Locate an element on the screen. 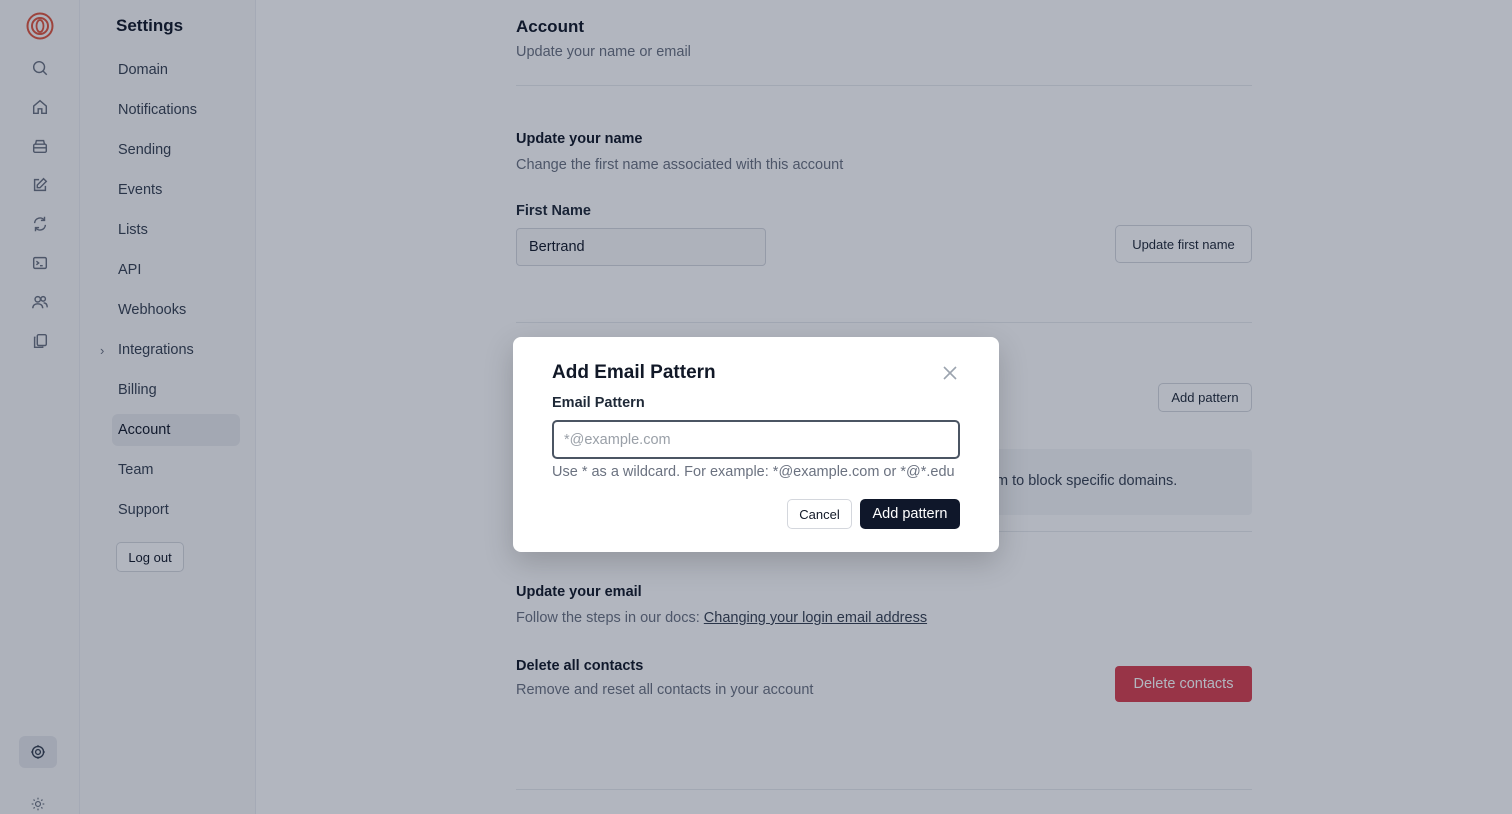 The height and width of the screenshot is (814, 1512). email-pattern-input is located at coordinates (756, 439).